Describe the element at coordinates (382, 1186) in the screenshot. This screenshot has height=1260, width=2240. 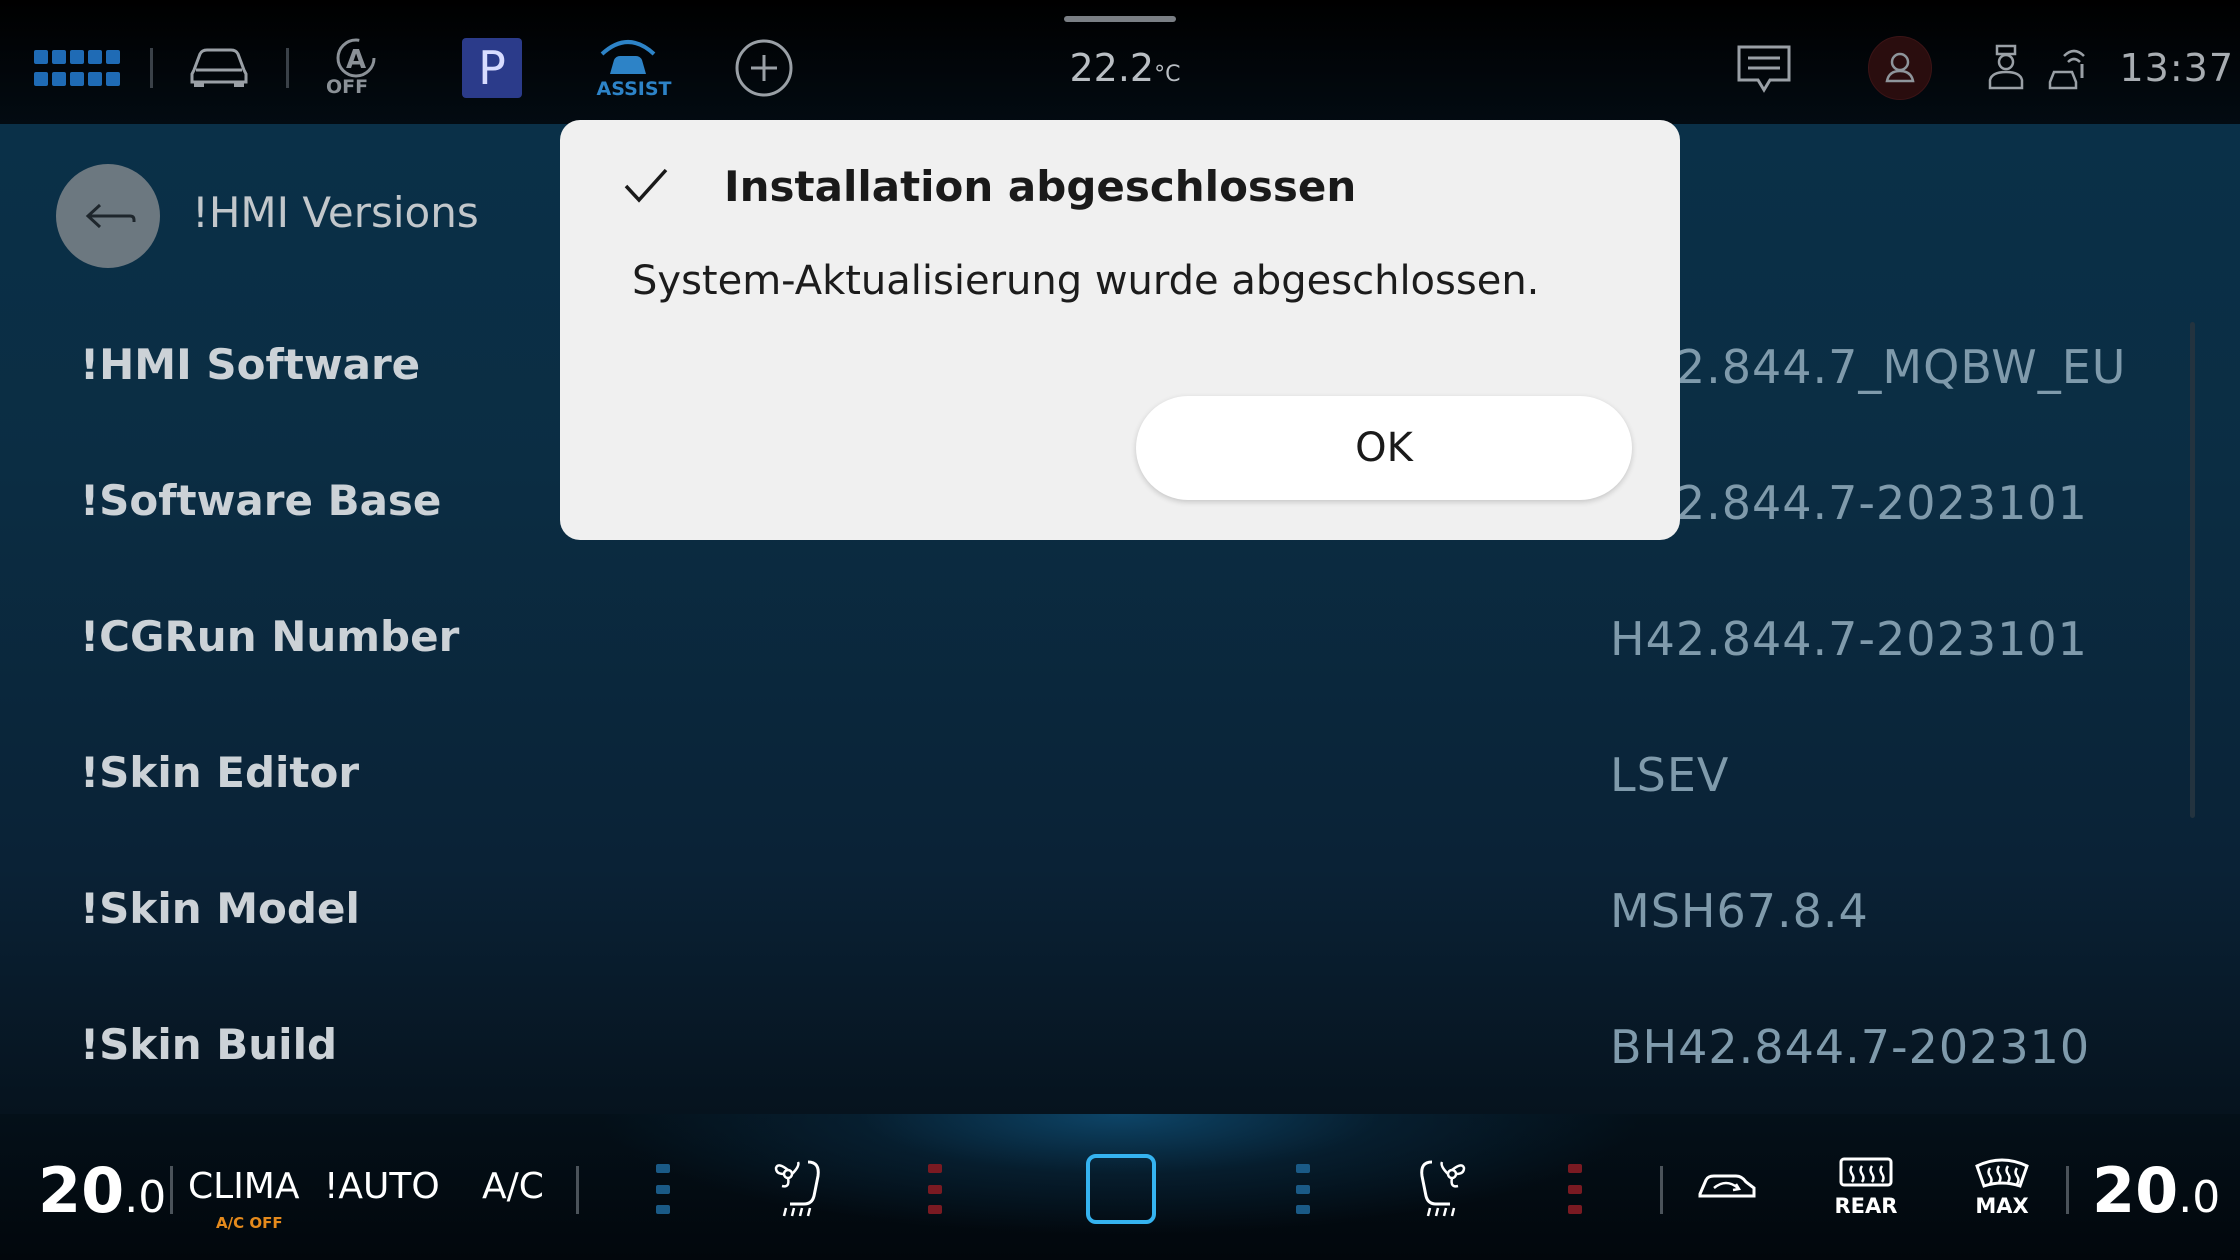
I see `auto-button: !AUTO` at that location.